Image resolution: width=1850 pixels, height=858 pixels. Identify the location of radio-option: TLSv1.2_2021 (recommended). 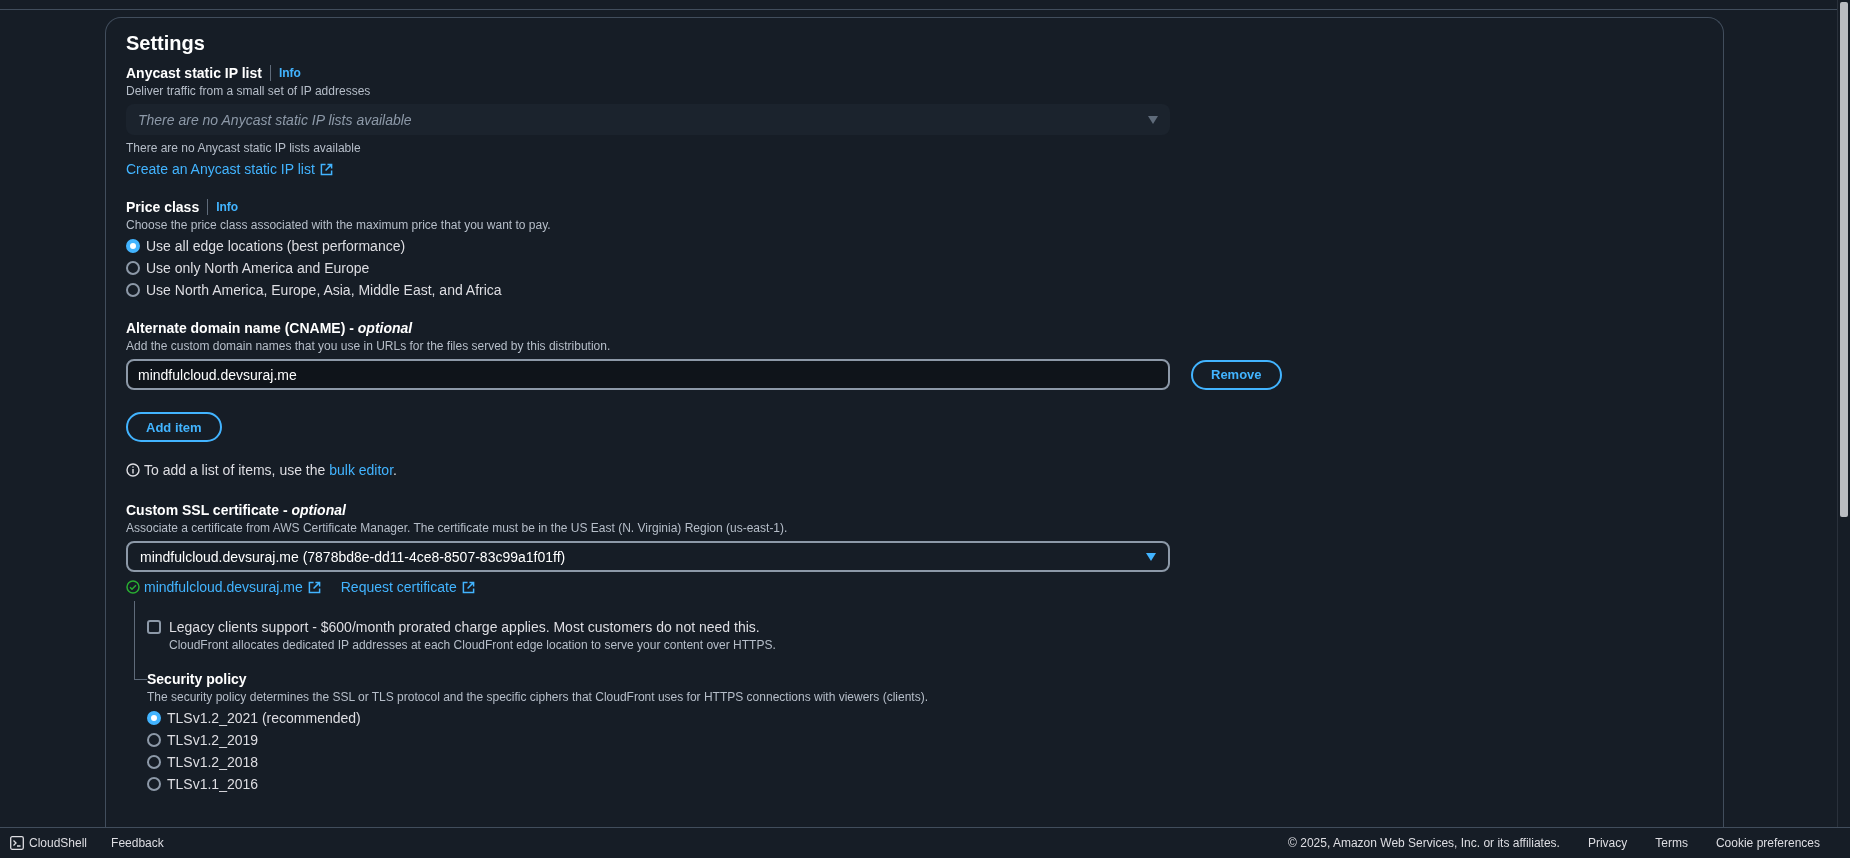
(537, 718).